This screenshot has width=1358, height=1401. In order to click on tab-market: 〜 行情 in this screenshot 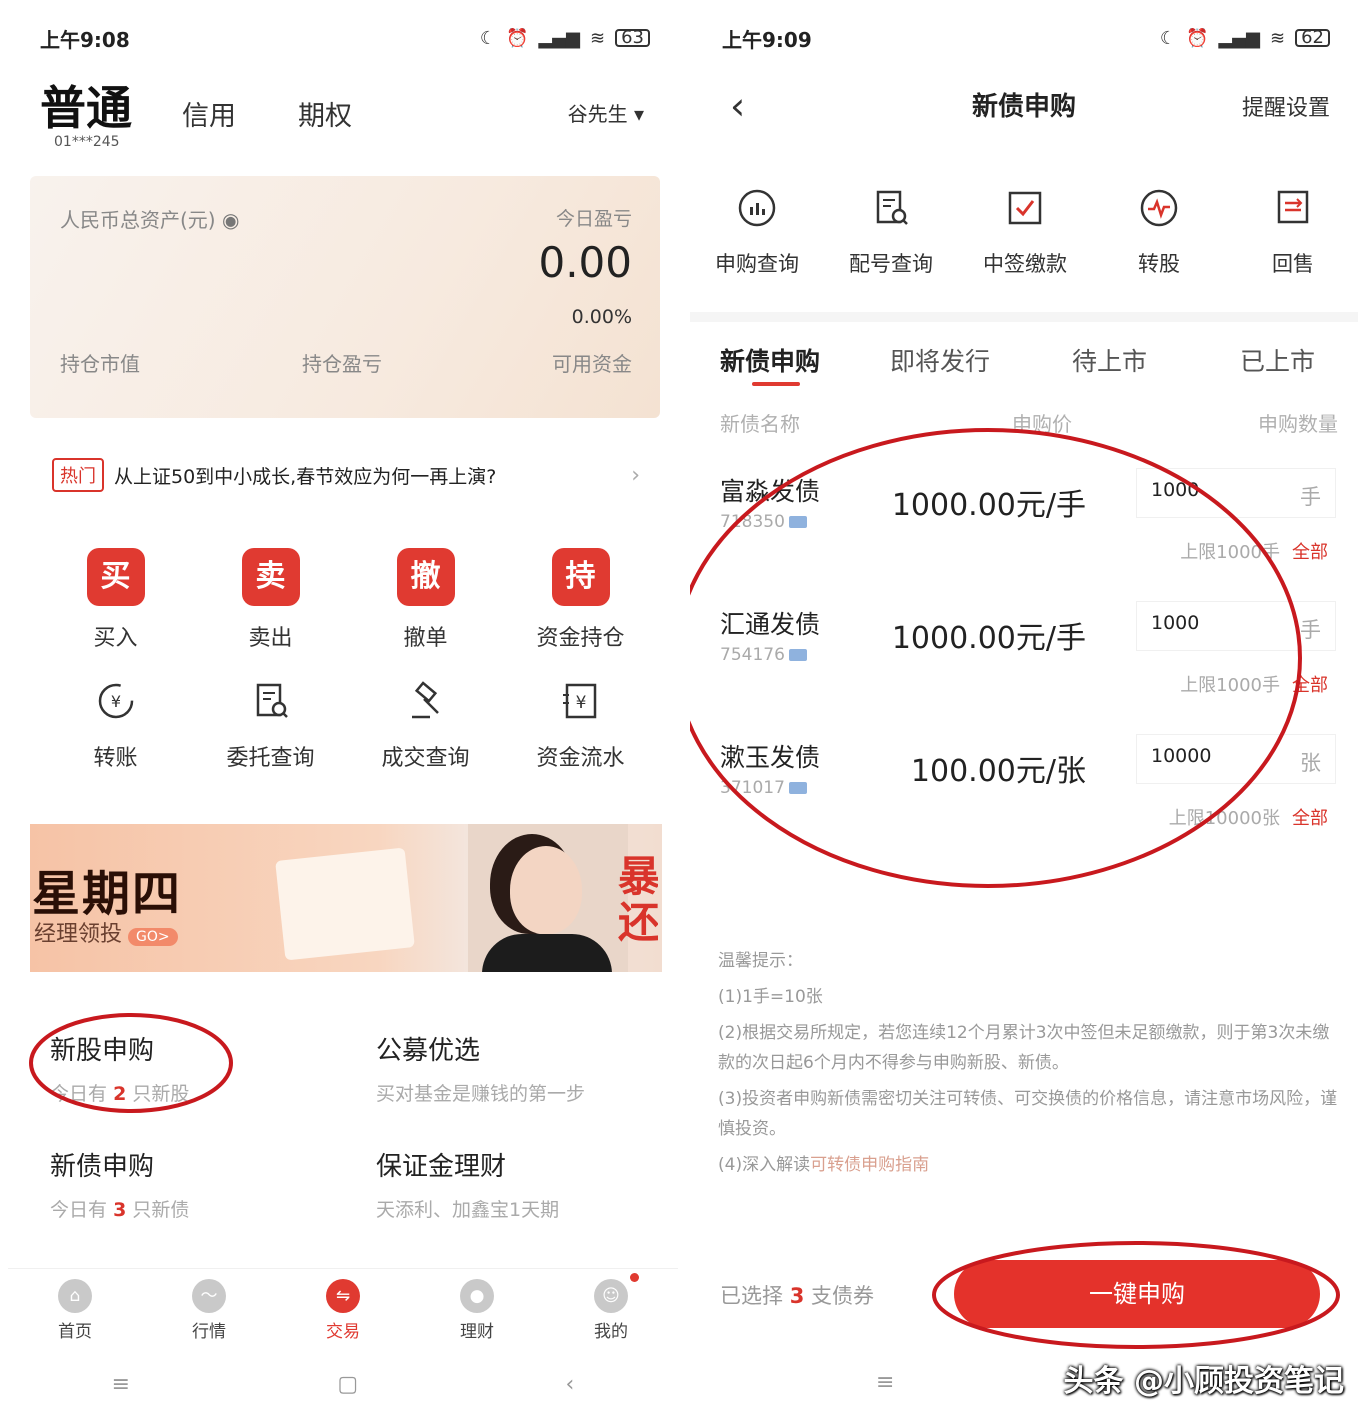, I will do `click(209, 1310)`.